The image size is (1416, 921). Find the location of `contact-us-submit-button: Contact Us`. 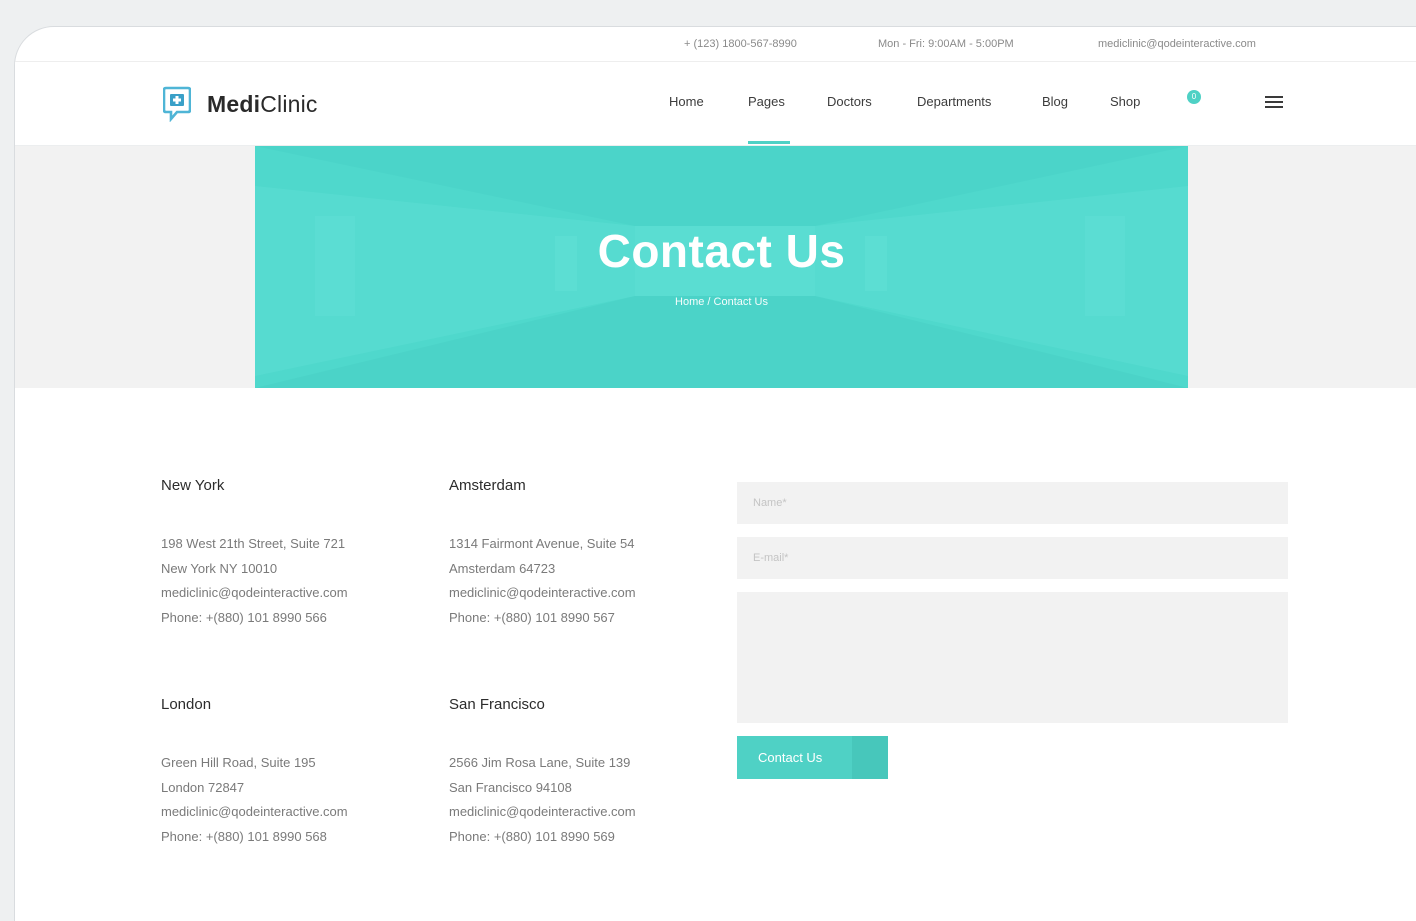

contact-us-submit-button: Contact Us is located at coordinates (812, 757).